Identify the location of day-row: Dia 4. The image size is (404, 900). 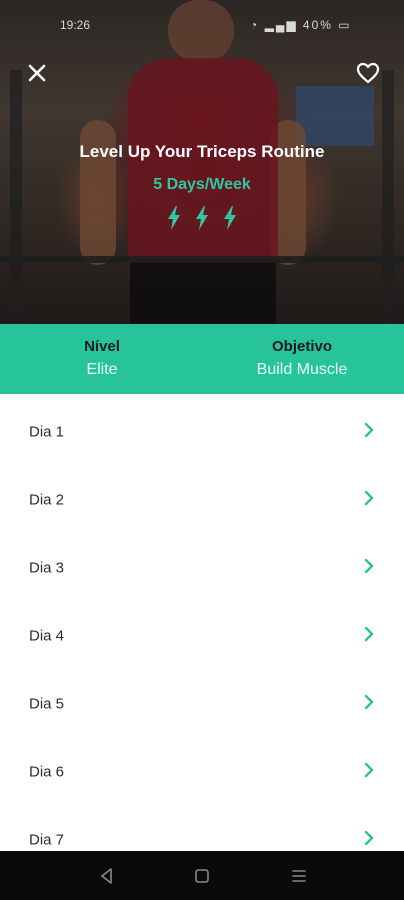
(202, 632).